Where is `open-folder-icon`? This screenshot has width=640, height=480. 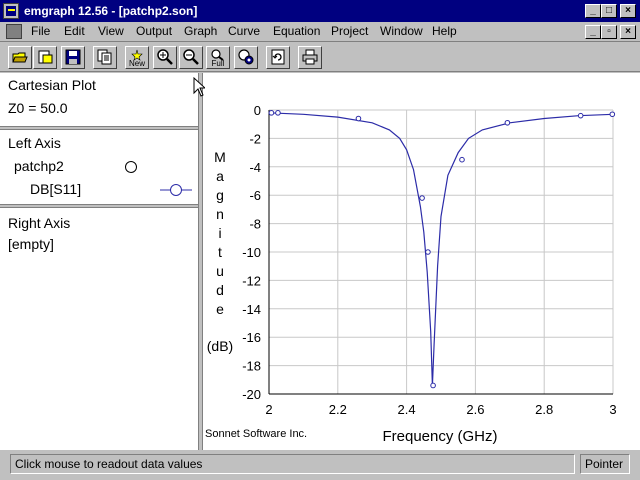 open-folder-icon is located at coordinates (20, 57).